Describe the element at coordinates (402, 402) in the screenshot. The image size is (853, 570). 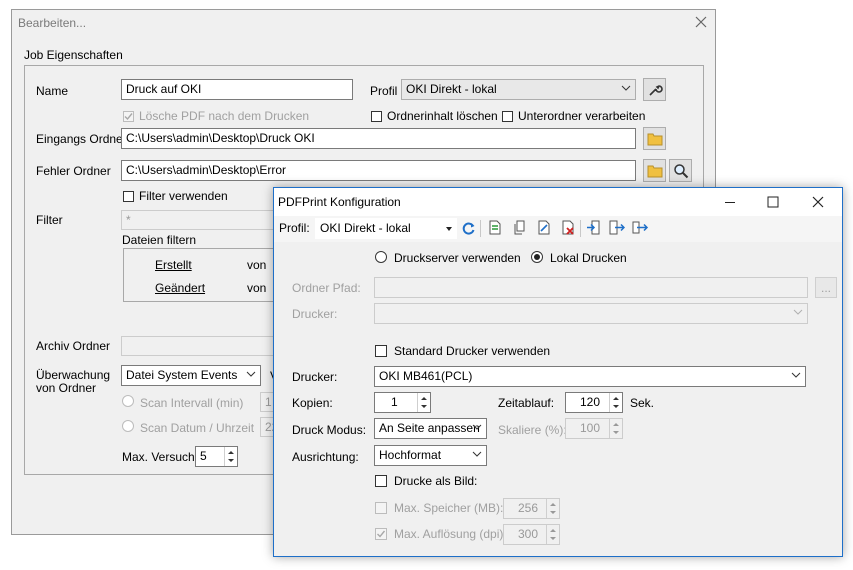
I see `copies-field: 1` at that location.